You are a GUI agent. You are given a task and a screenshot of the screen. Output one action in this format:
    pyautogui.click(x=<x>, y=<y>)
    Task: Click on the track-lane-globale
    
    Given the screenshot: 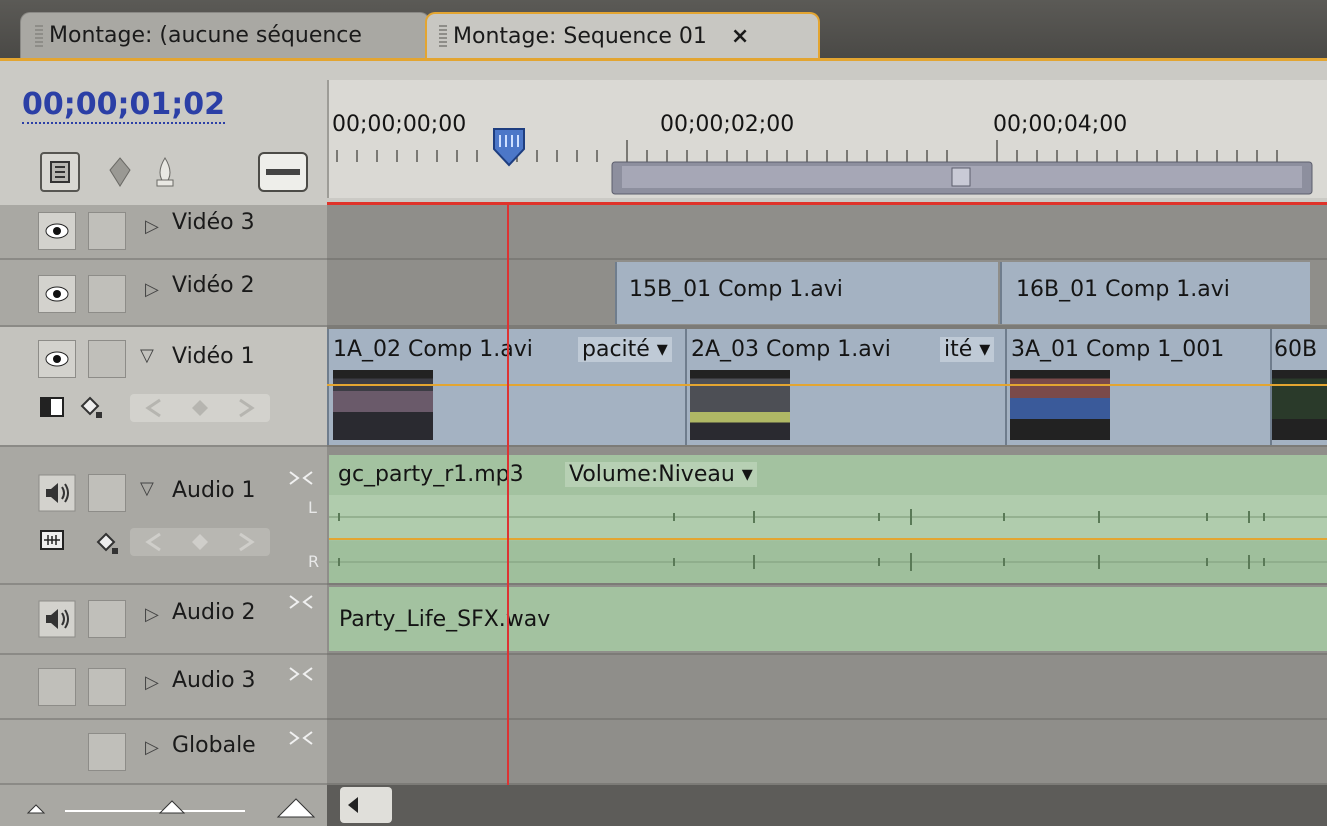 What is the action you would take?
    pyautogui.click(x=827, y=752)
    